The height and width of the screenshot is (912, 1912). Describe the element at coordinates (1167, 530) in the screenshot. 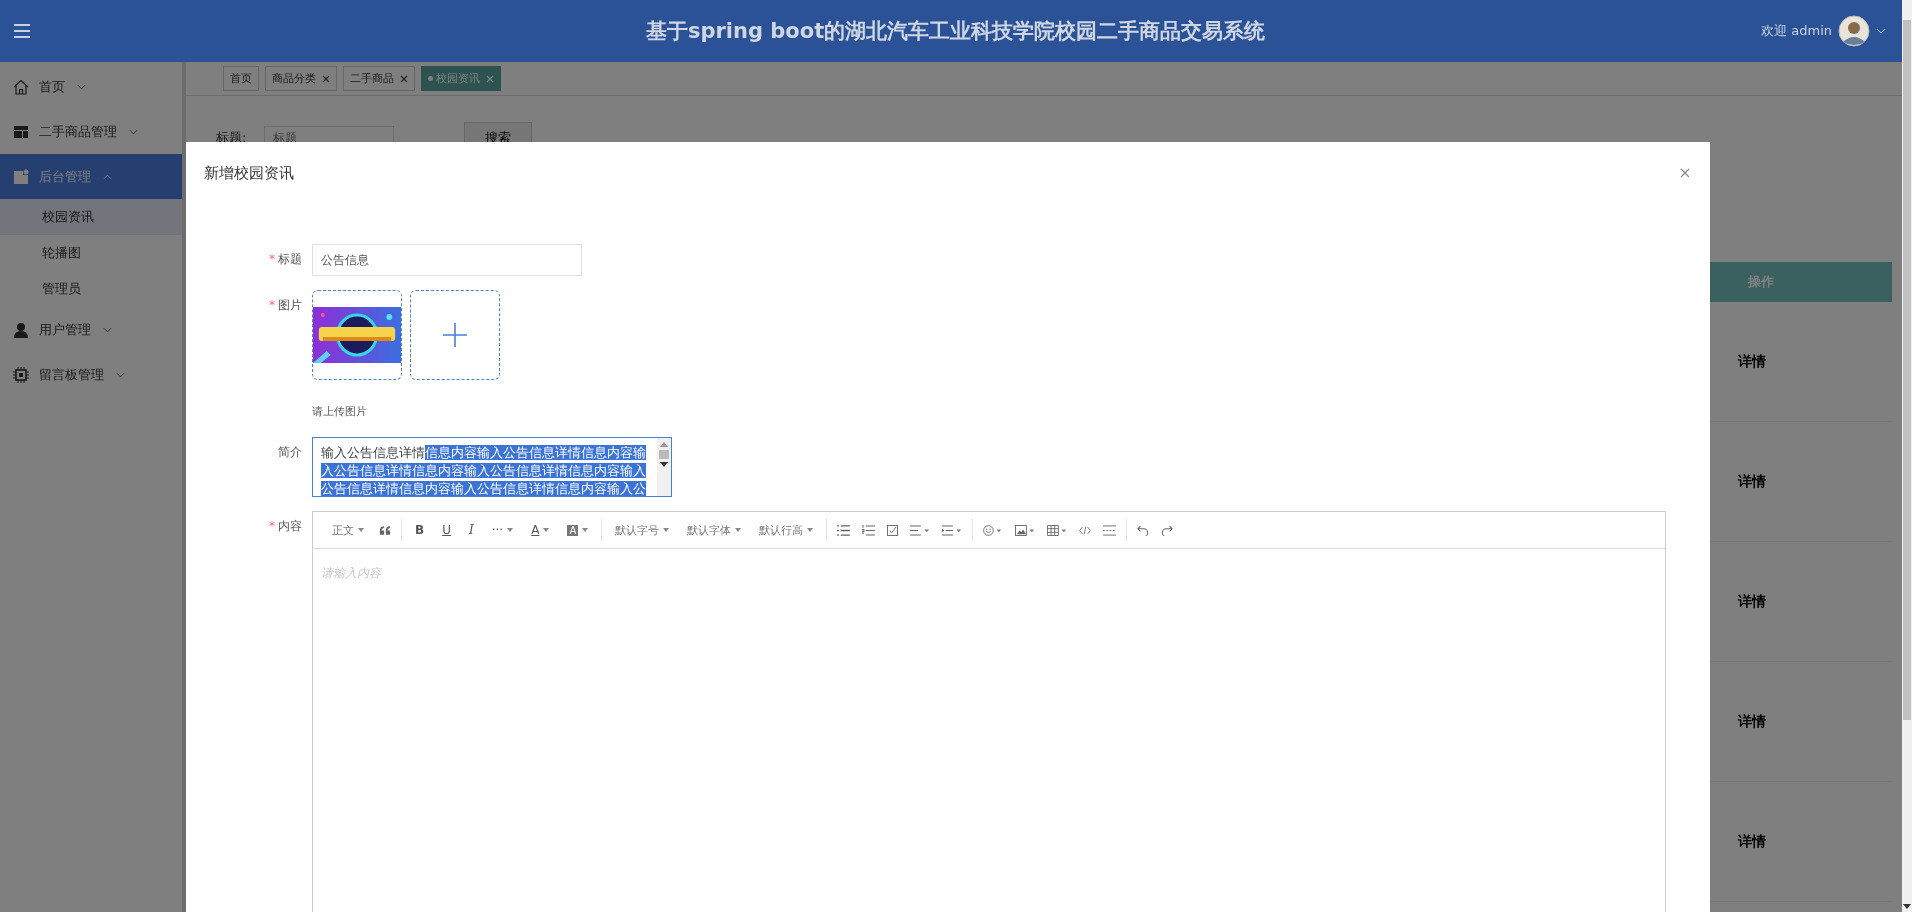

I see `redo-icon` at that location.